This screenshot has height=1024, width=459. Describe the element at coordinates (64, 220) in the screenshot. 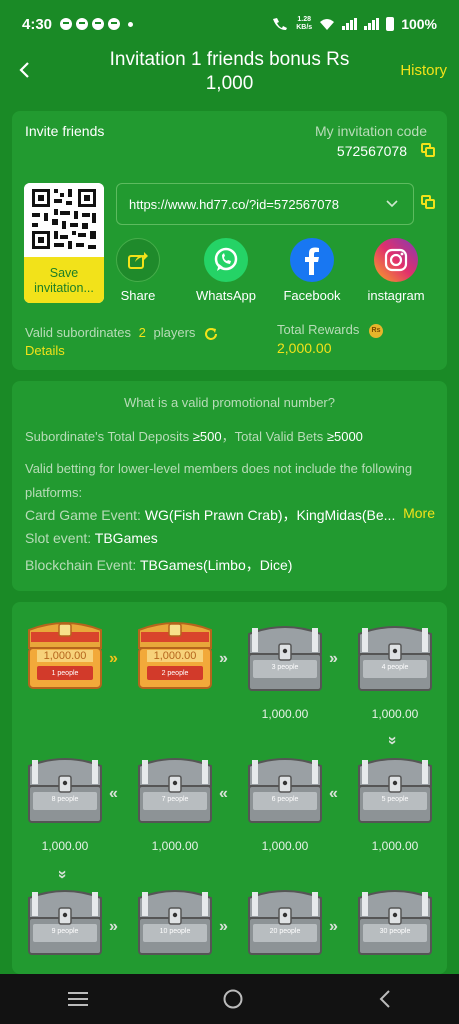

I see `qr-code-icon` at that location.